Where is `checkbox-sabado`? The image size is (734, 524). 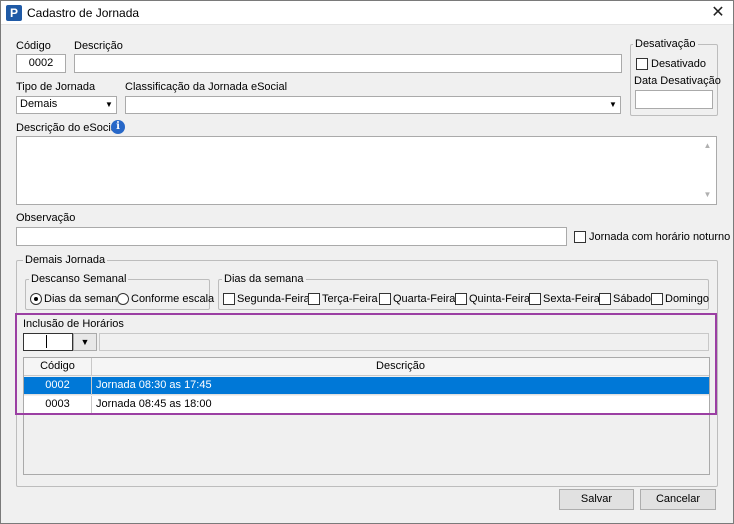
checkbox-sabado is located at coordinates (605, 299).